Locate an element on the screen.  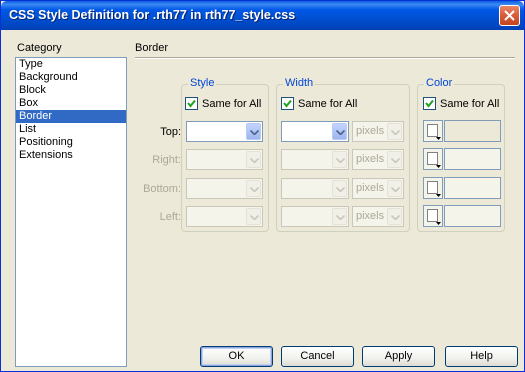
row-label-bottom: Bottom: is located at coordinates (162, 189).